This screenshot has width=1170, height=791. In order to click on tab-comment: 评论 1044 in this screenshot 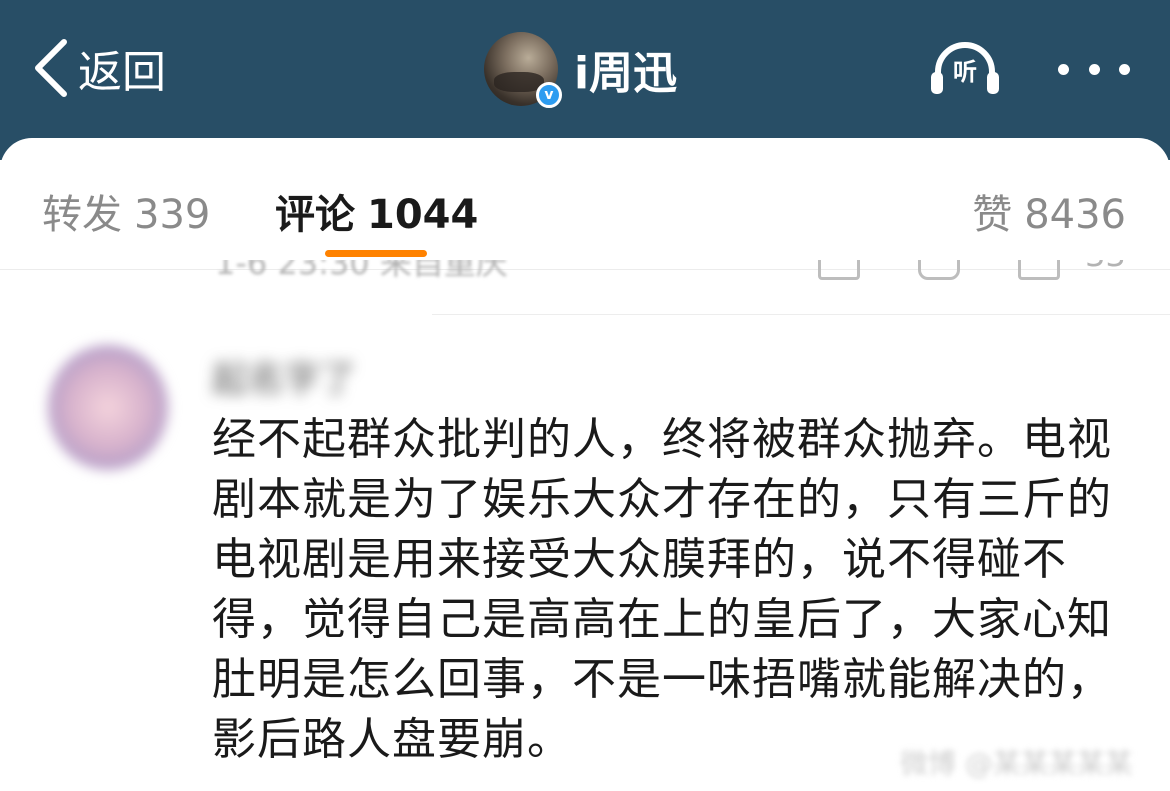, I will do `click(376, 211)`.